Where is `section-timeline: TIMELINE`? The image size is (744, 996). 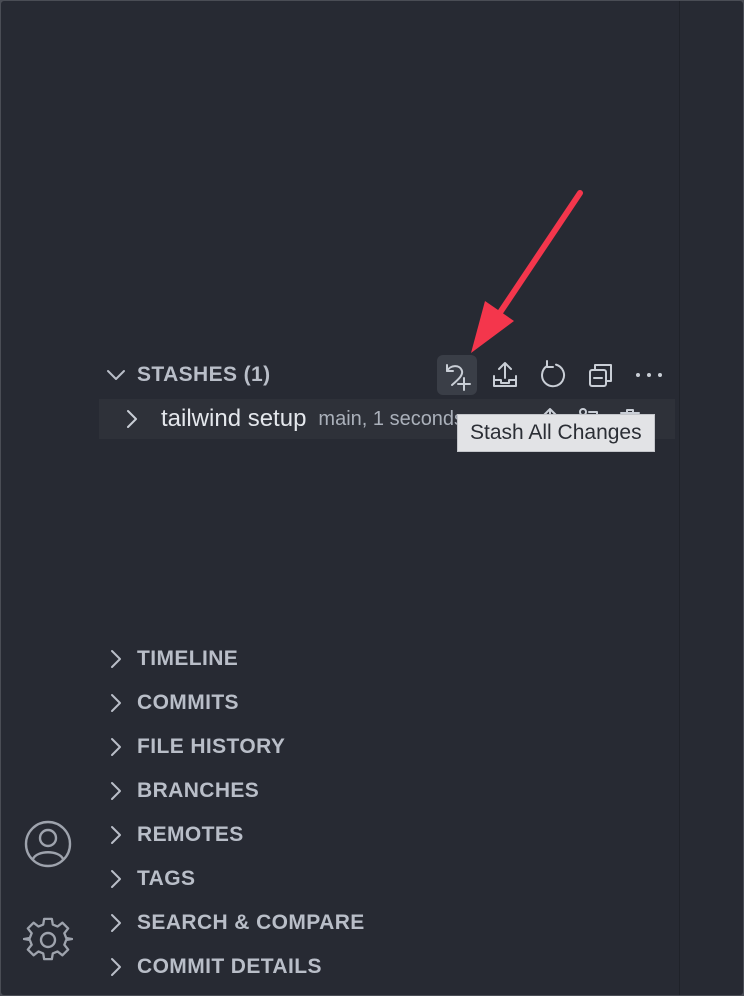
section-timeline: TIMELINE is located at coordinates (169, 659).